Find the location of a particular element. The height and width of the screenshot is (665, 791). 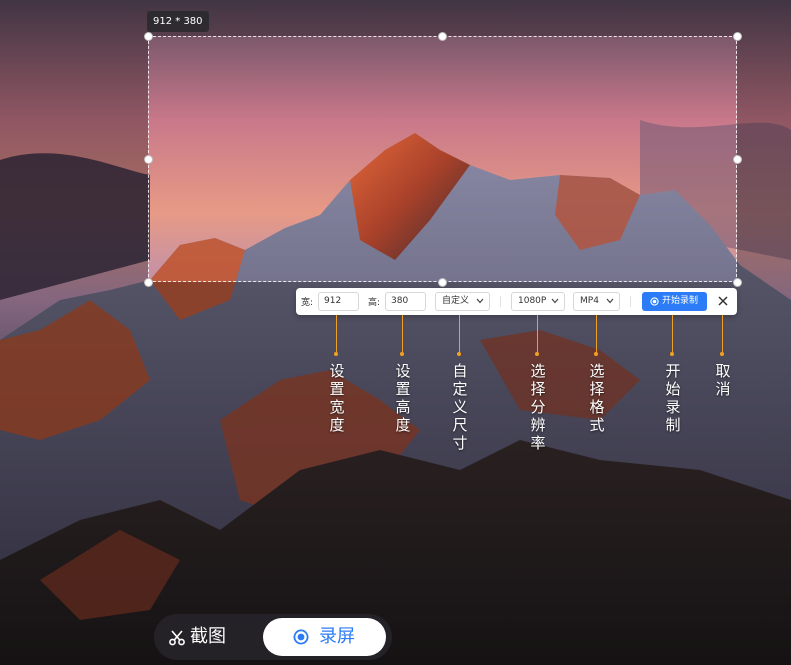

callout-dot-format is located at coordinates (596, 354).